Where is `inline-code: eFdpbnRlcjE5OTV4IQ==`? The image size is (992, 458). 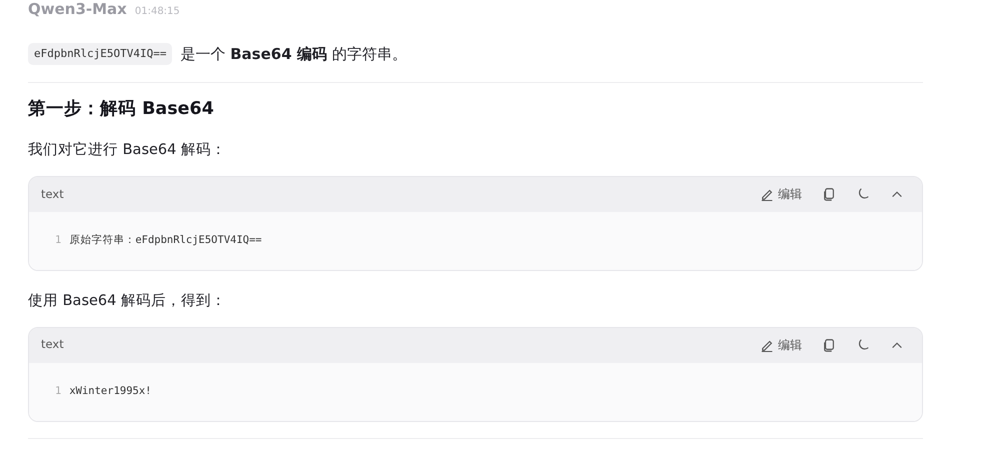 inline-code: eFdpbnRlcjE5OTV4IQ== is located at coordinates (100, 54).